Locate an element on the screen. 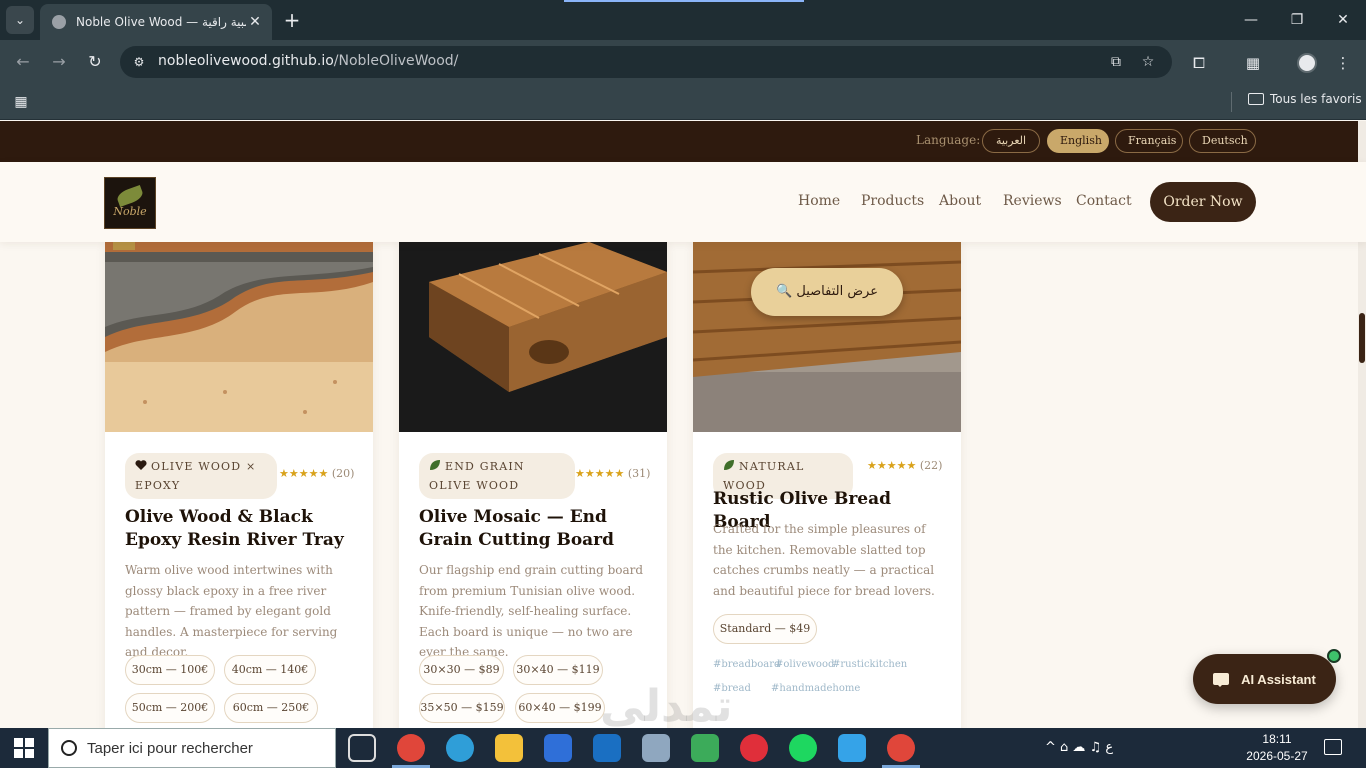 The width and height of the screenshot is (1366, 768). hashtag: #rustickitchen is located at coordinates (869, 664).